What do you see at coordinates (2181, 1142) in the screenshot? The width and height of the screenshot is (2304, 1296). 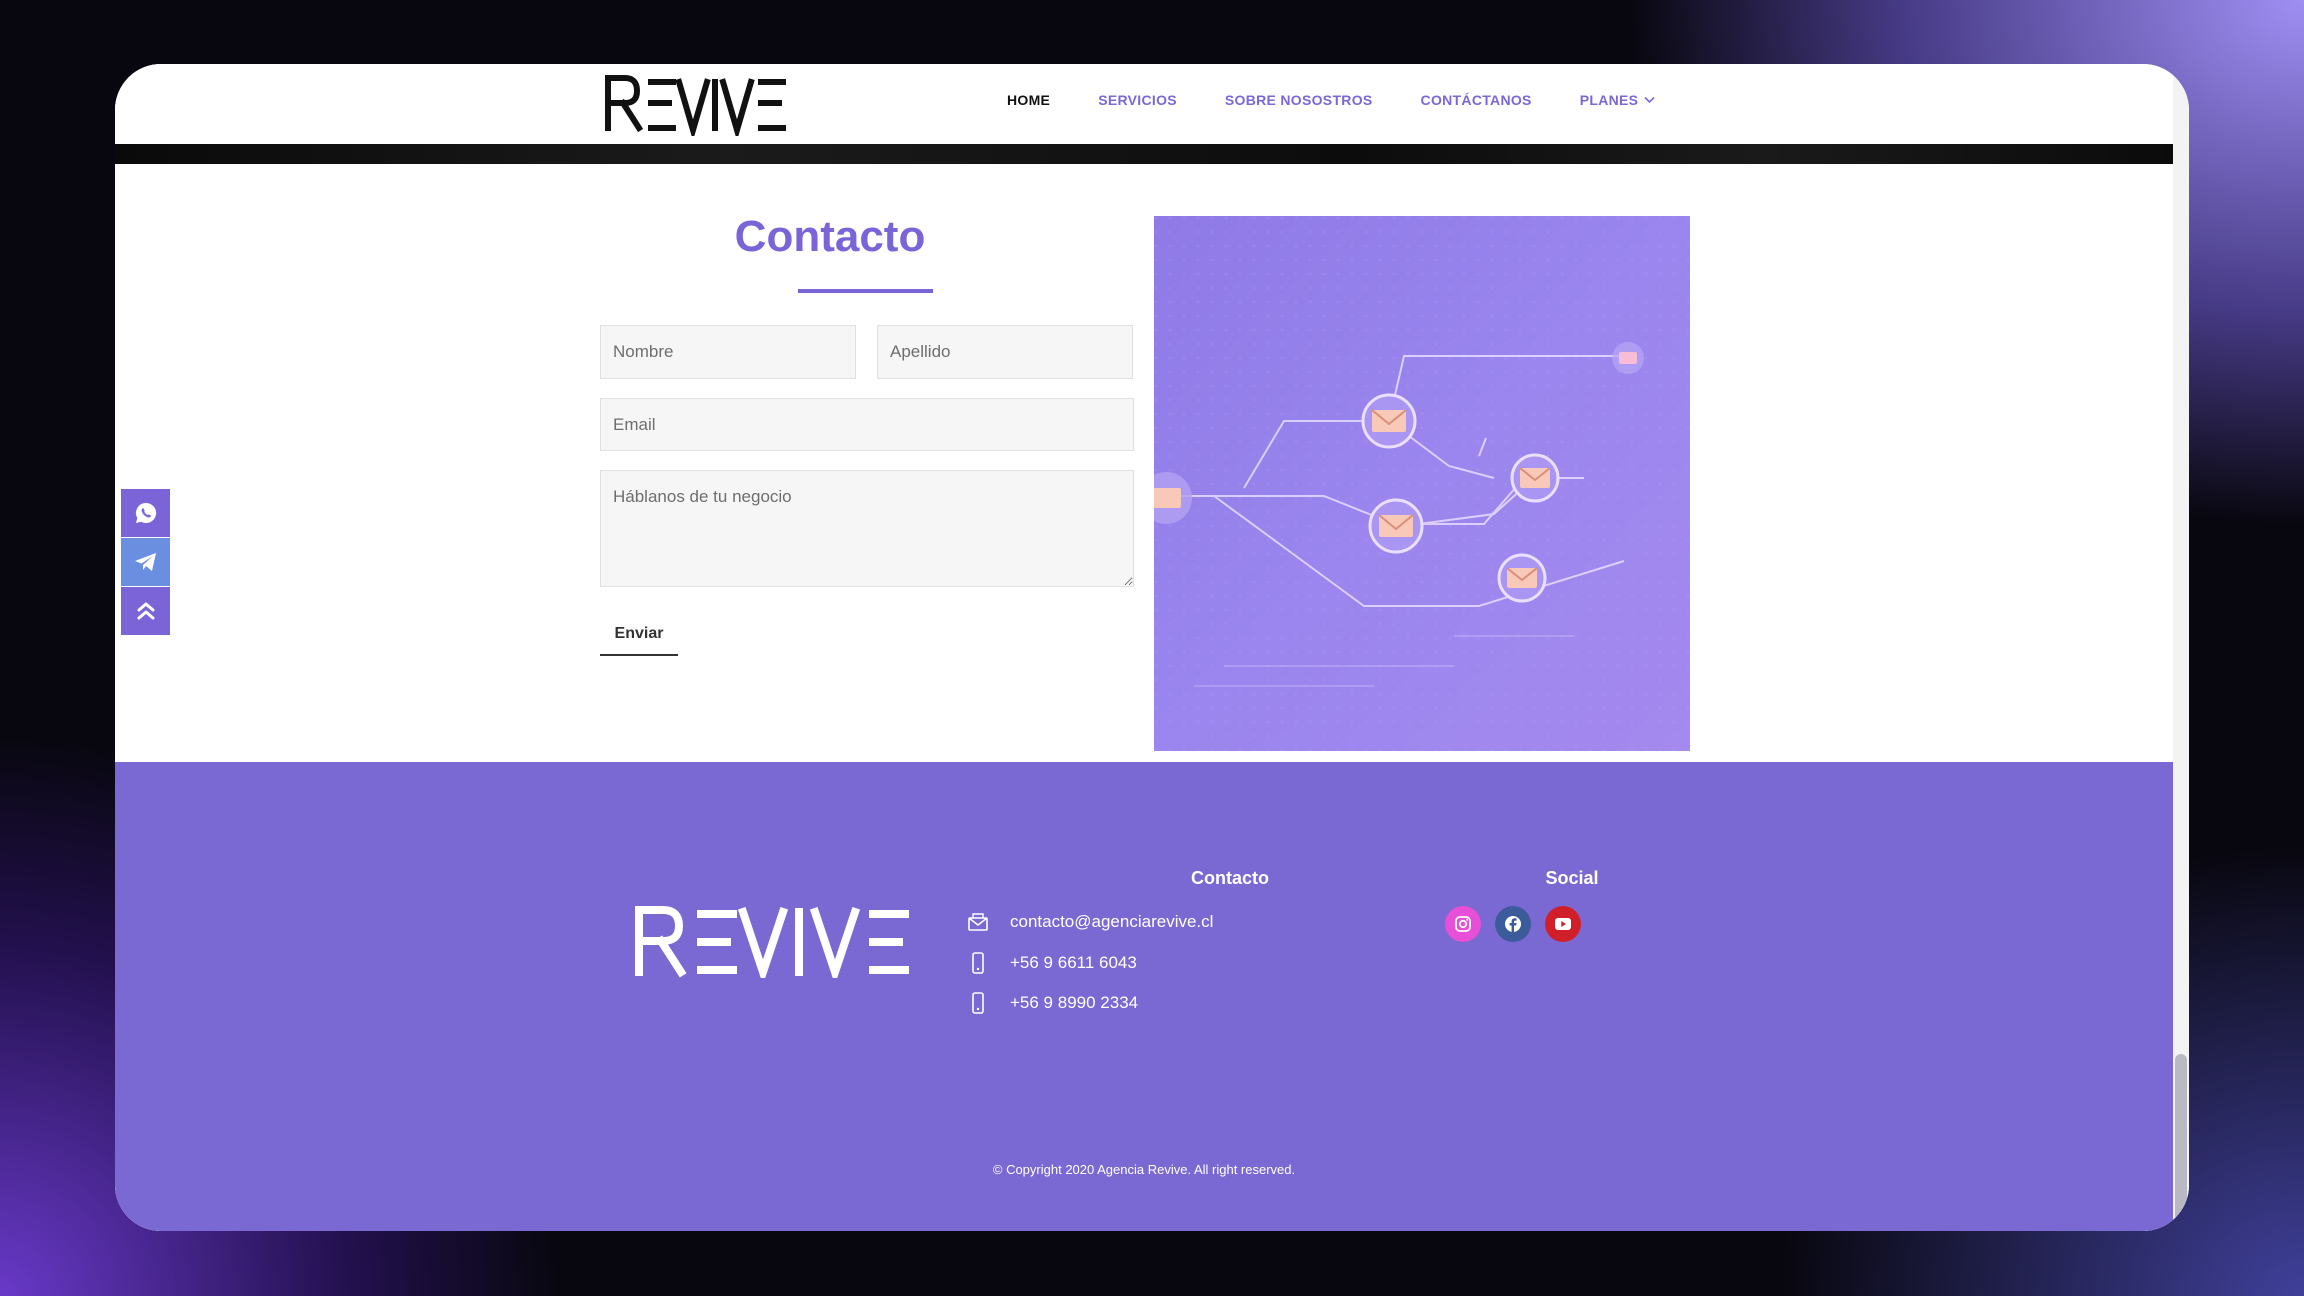 I see `scrollbar-thumb` at bounding box center [2181, 1142].